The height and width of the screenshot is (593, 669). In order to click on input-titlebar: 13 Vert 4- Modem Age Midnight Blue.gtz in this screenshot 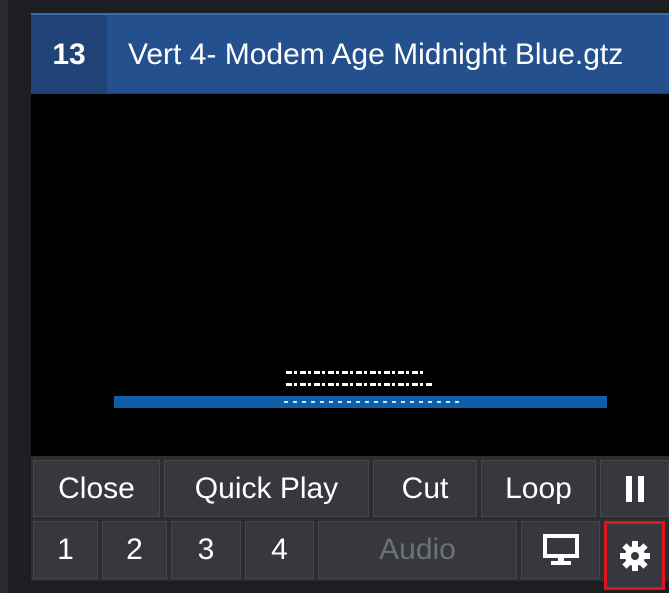, I will do `click(350, 53)`.